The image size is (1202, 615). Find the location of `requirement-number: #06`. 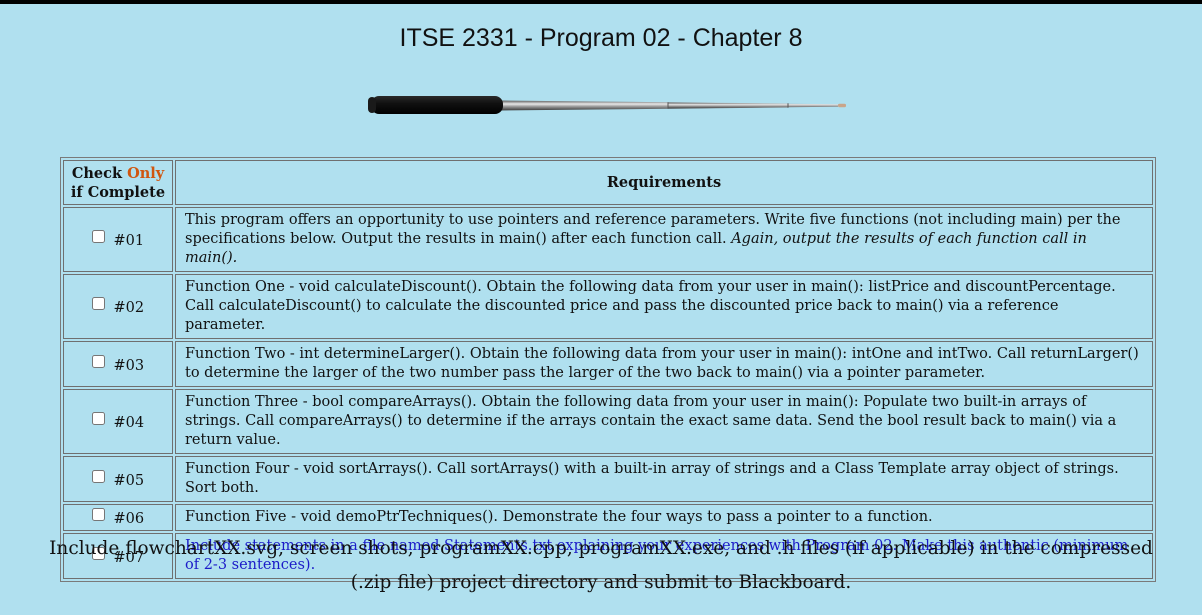

requirement-number: #06 is located at coordinates (129, 519).